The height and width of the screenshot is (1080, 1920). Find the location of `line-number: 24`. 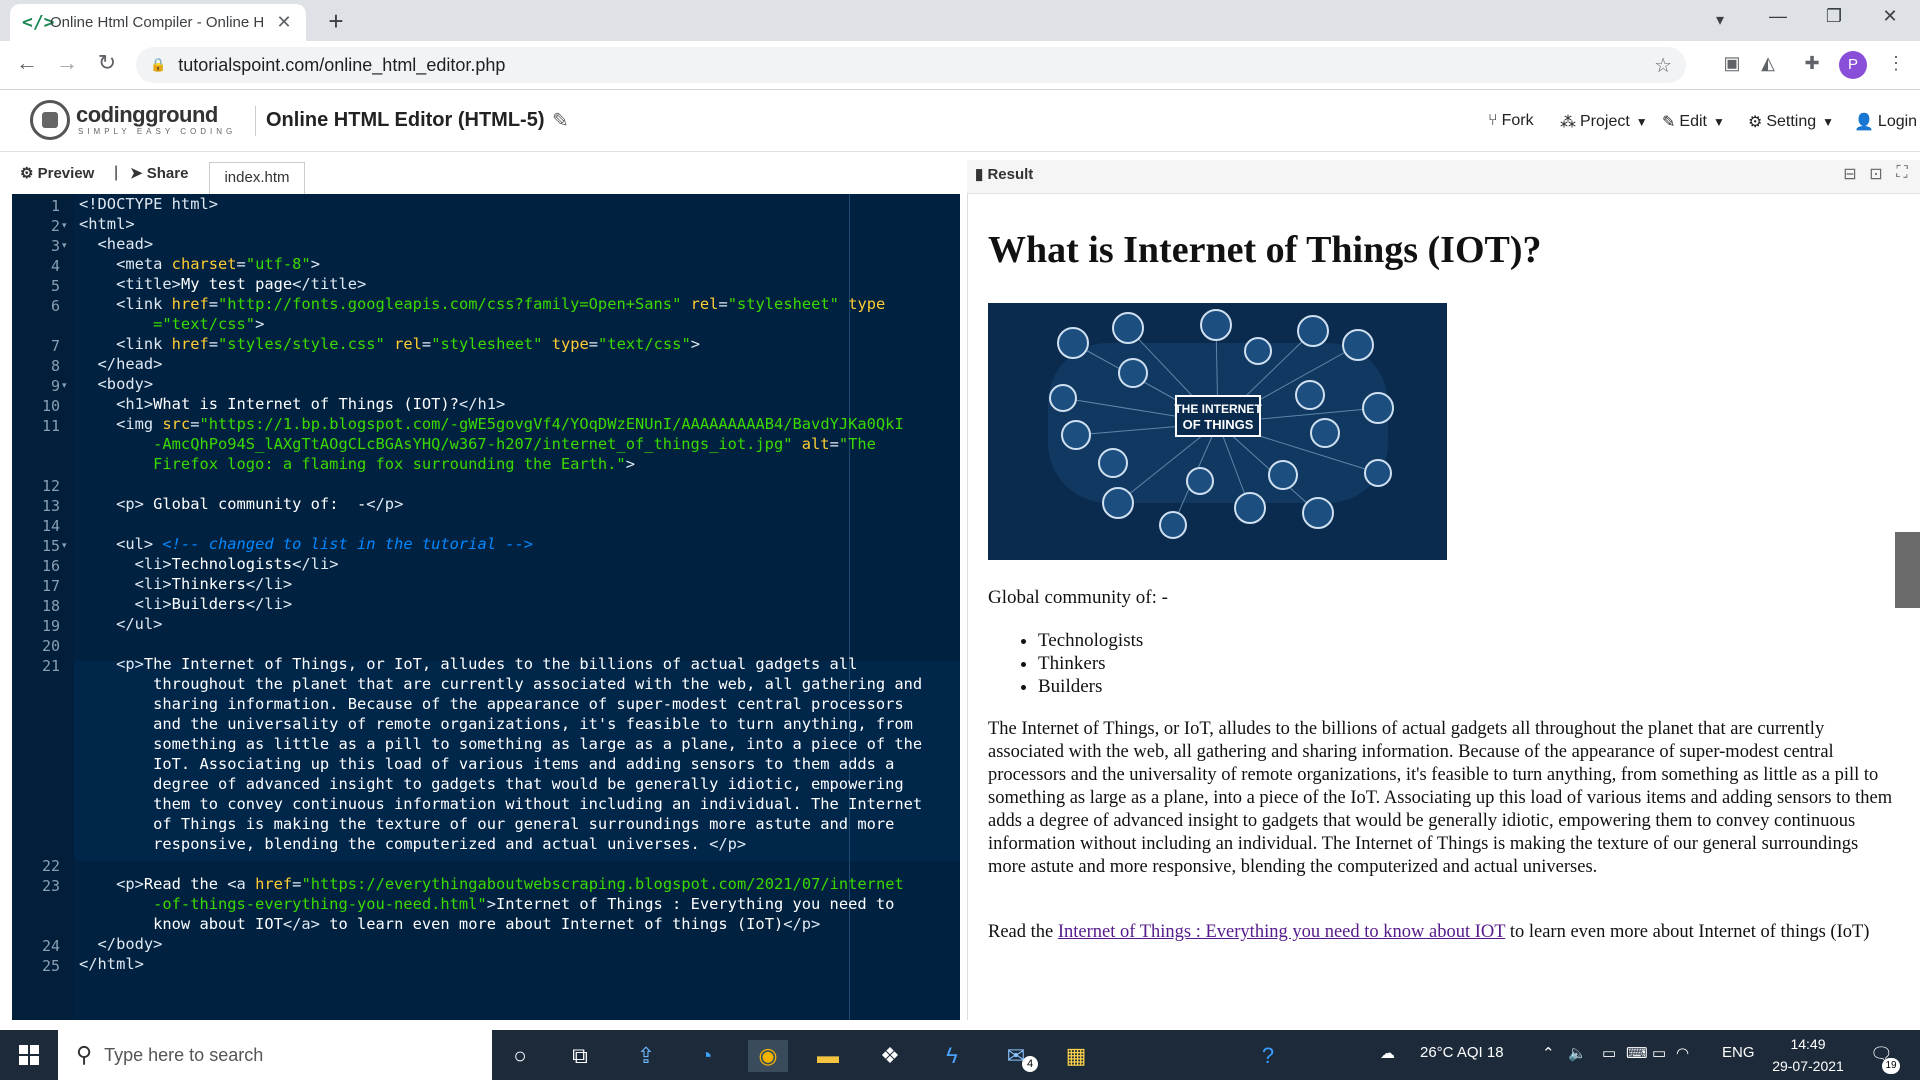

line-number: 24 is located at coordinates (50, 946).